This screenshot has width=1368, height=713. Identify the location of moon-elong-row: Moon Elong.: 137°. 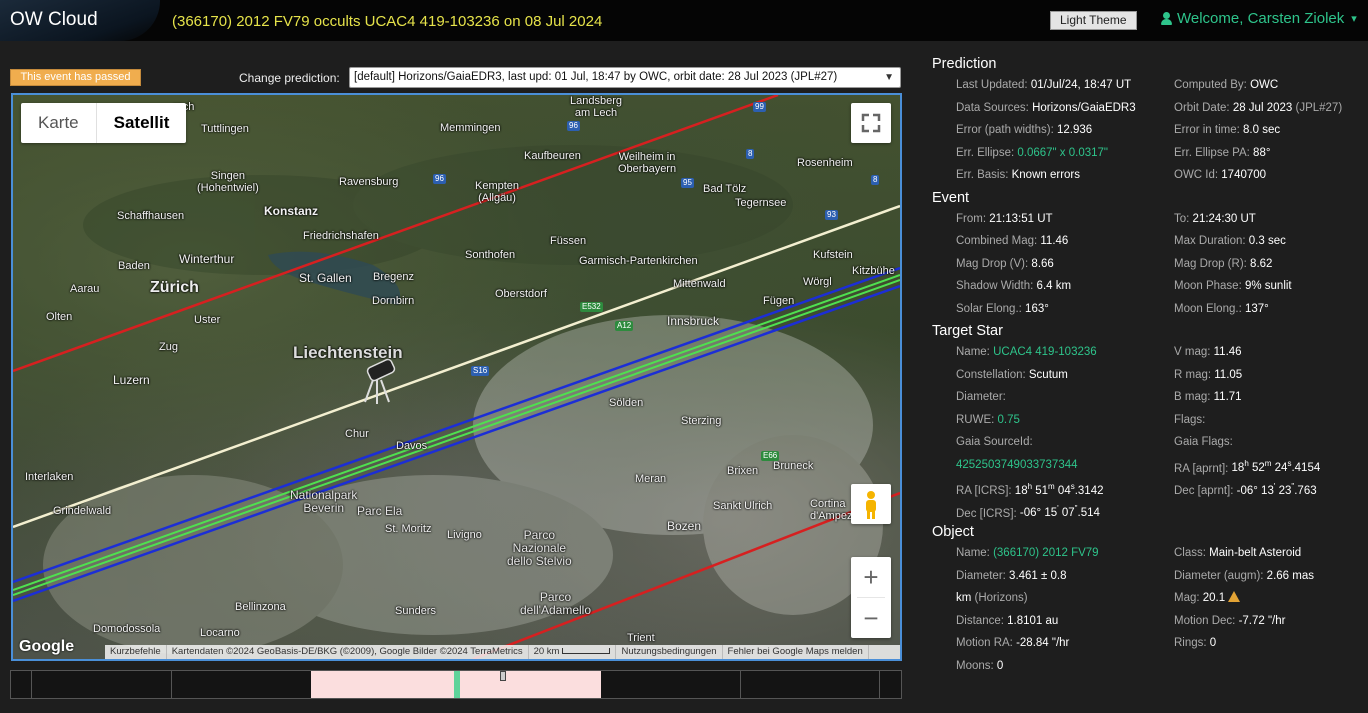
(1271, 311).